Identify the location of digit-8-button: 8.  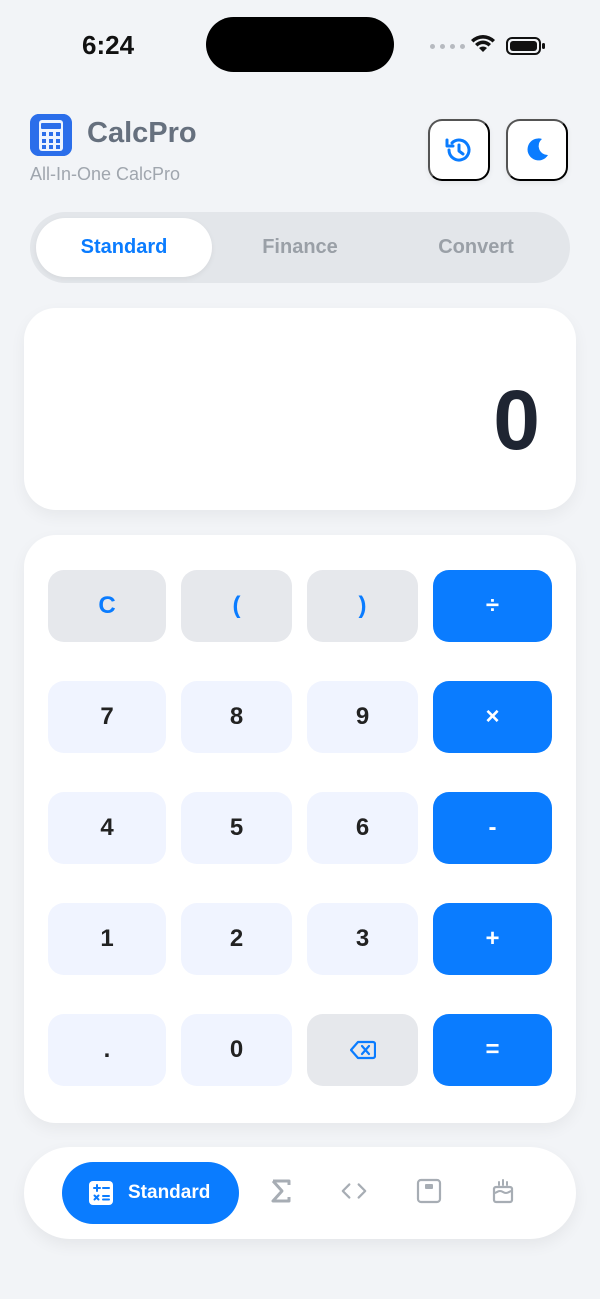
(236, 717).